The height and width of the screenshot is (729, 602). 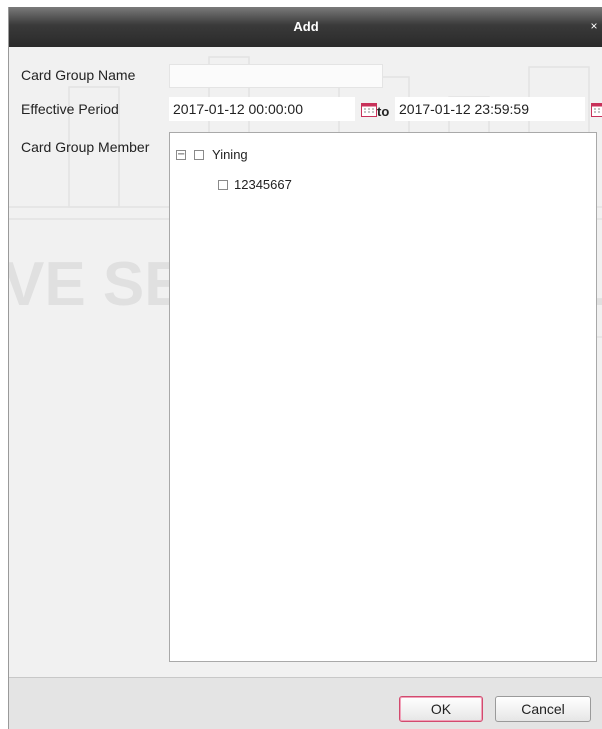 I want to click on card-group-name-label: Card Group Name, so click(x=78, y=75).